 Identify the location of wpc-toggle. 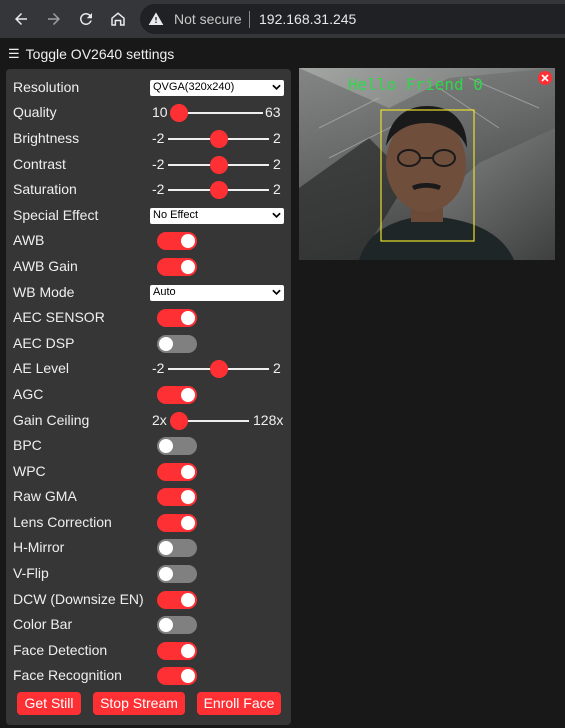
(177, 472).